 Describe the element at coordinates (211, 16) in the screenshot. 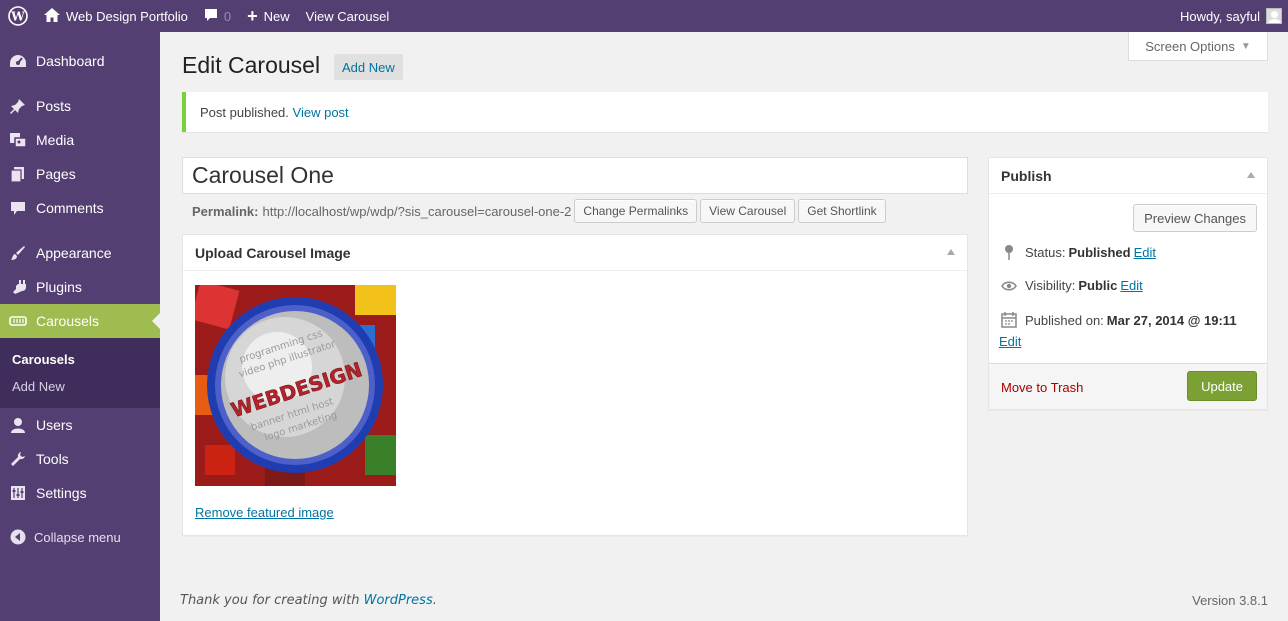

I see `comment-bubble-icon` at that location.